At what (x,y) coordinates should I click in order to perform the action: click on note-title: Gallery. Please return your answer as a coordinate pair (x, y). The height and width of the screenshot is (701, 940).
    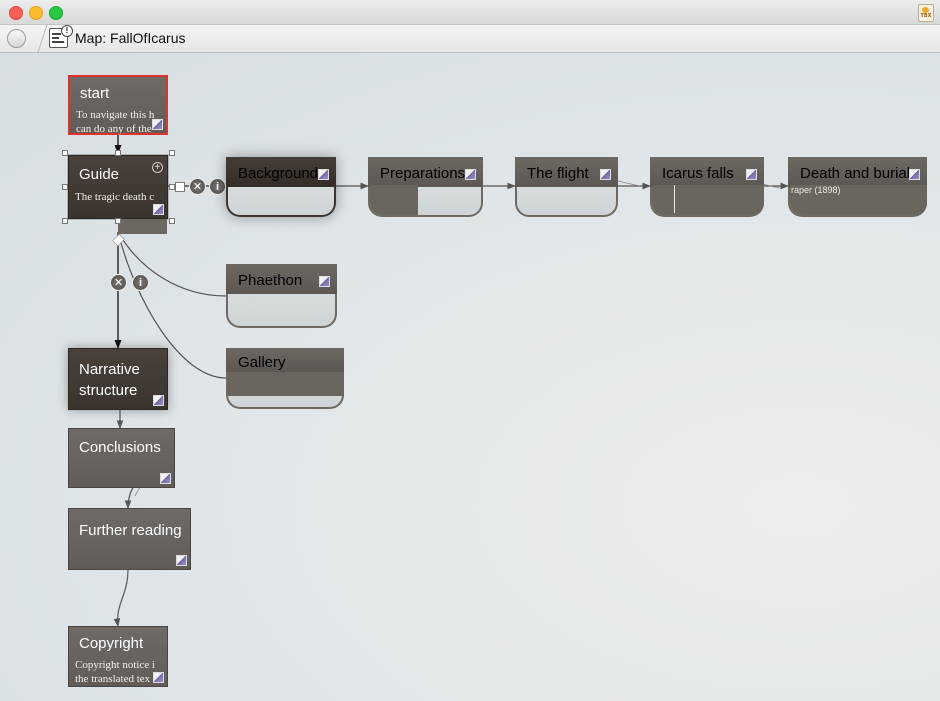
    Looking at the image, I should click on (262, 362).